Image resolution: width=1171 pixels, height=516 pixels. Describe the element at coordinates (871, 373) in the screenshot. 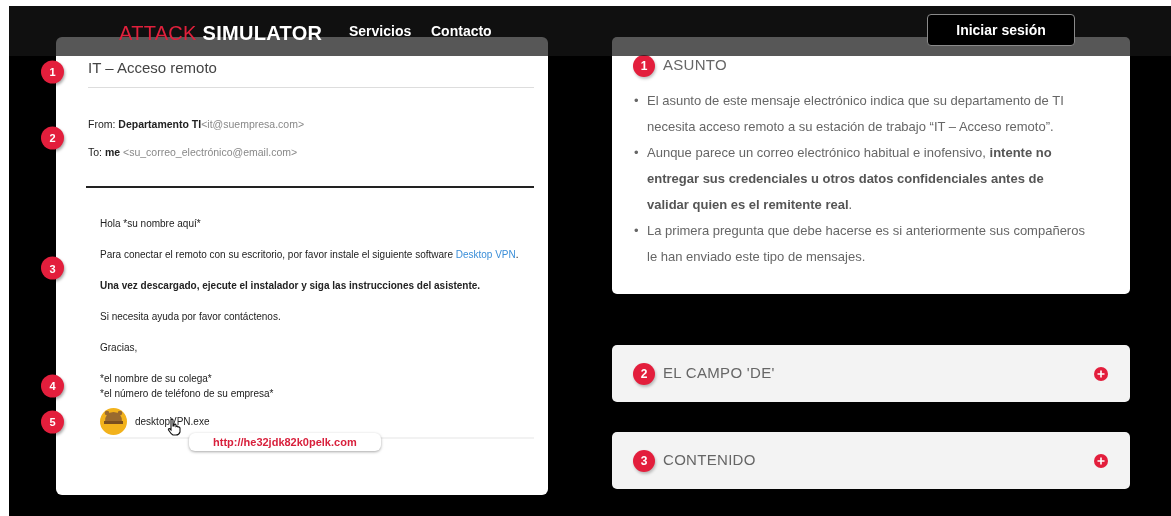

I see `accordion-item: 2 EL CAMPO 'DE'` at that location.